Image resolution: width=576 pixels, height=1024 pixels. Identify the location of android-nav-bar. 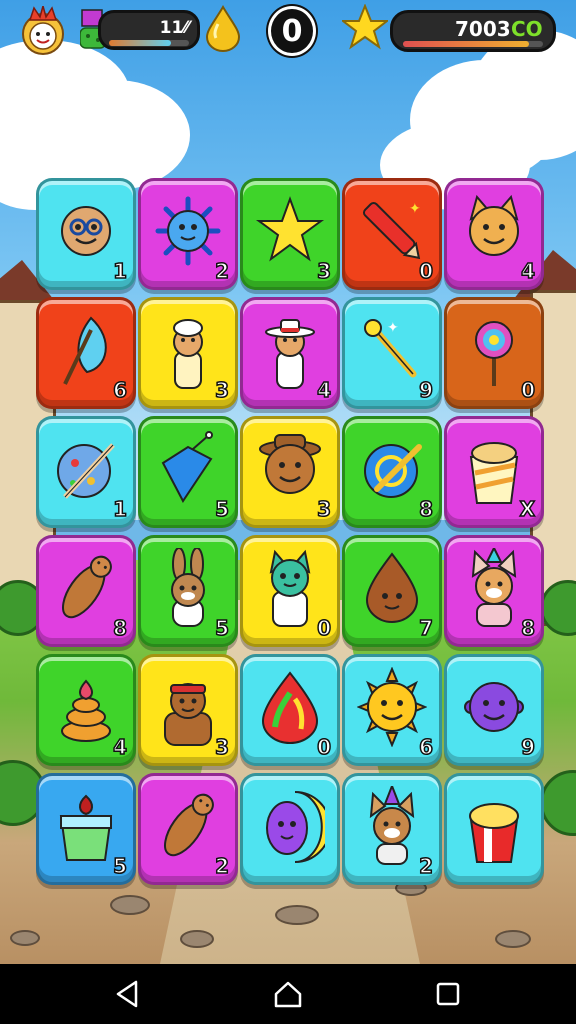
(288, 994).